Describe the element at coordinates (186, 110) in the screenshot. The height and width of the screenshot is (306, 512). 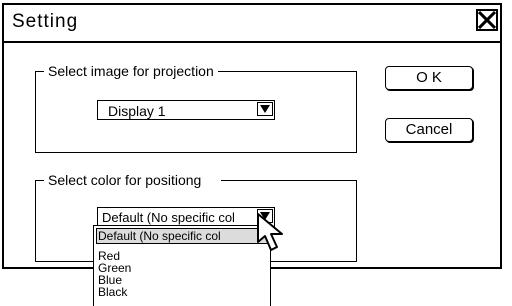
I see `display-select: Display 1` at that location.